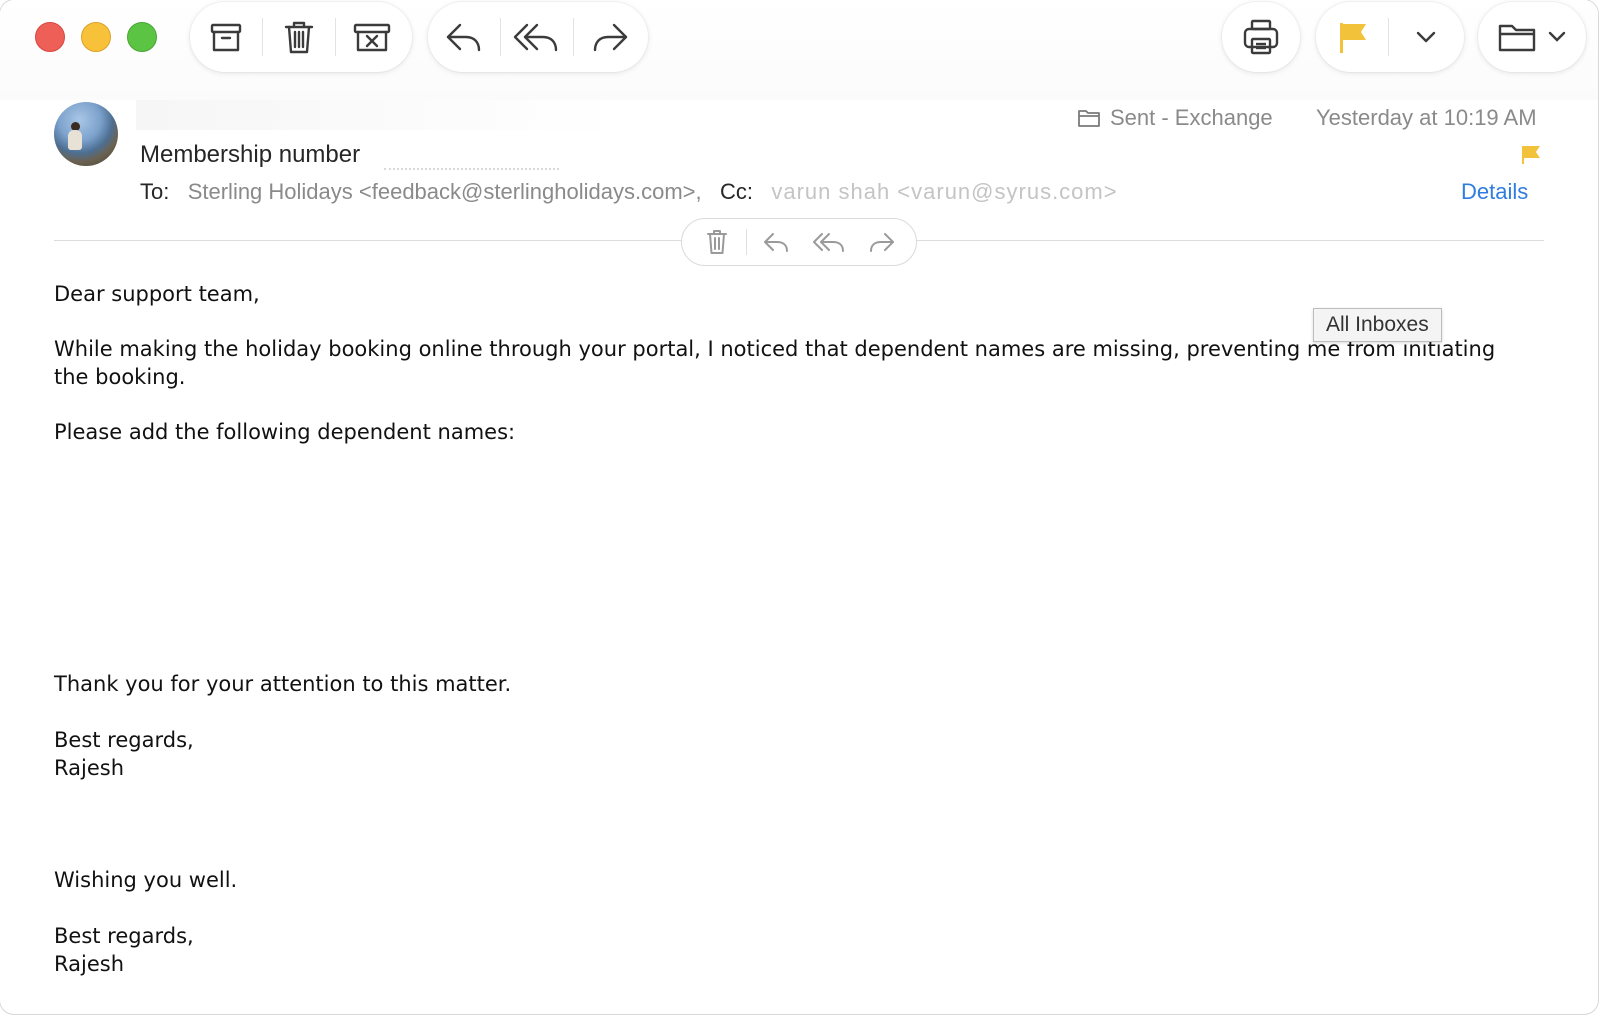 The image size is (1602, 1018). I want to click on to-label: To:, so click(155, 191).